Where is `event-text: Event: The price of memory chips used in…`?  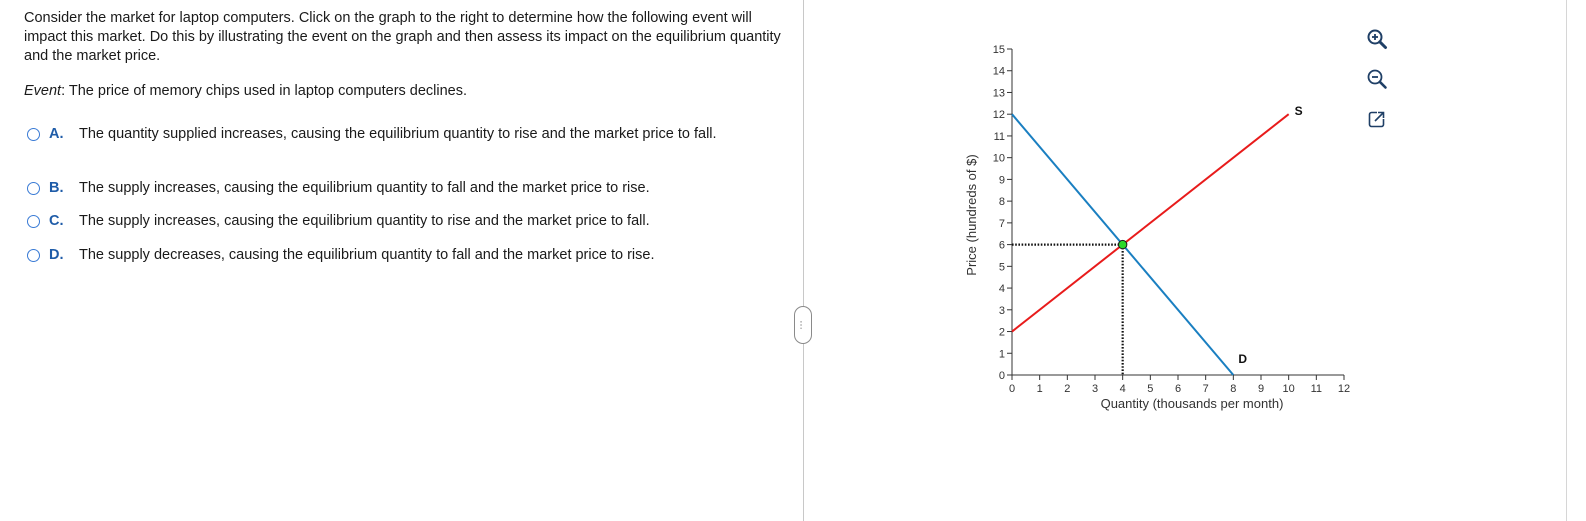
event-text: Event: The price of memory chips used in… is located at coordinates (245, 91).